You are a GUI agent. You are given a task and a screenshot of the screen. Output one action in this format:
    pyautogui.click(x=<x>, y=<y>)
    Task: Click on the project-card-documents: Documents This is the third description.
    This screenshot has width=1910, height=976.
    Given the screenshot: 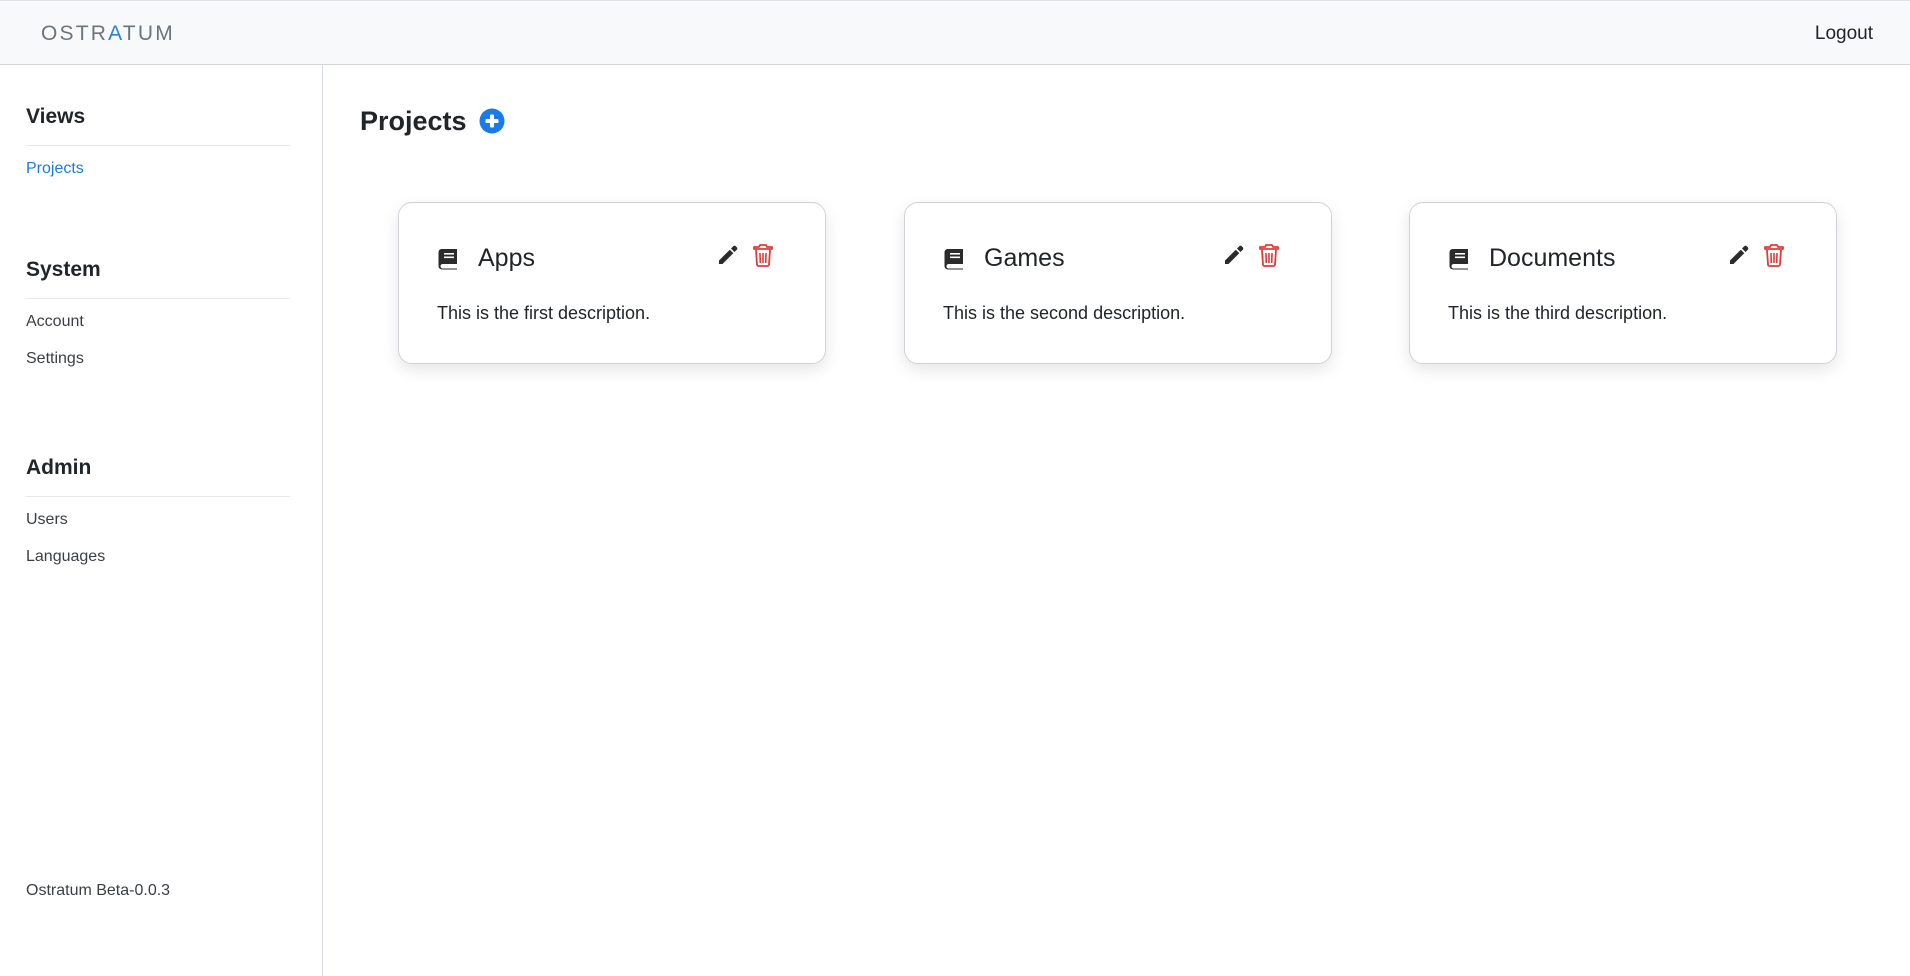 What is the action you would take?
    pyautogui.click(x=1623, y=283)
    